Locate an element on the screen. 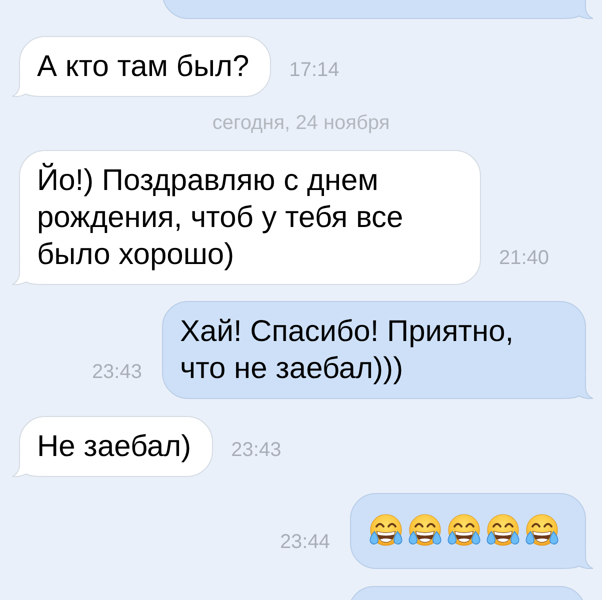  date-separator: сегодня, 24 ноября is located at coordinates (301, 123).